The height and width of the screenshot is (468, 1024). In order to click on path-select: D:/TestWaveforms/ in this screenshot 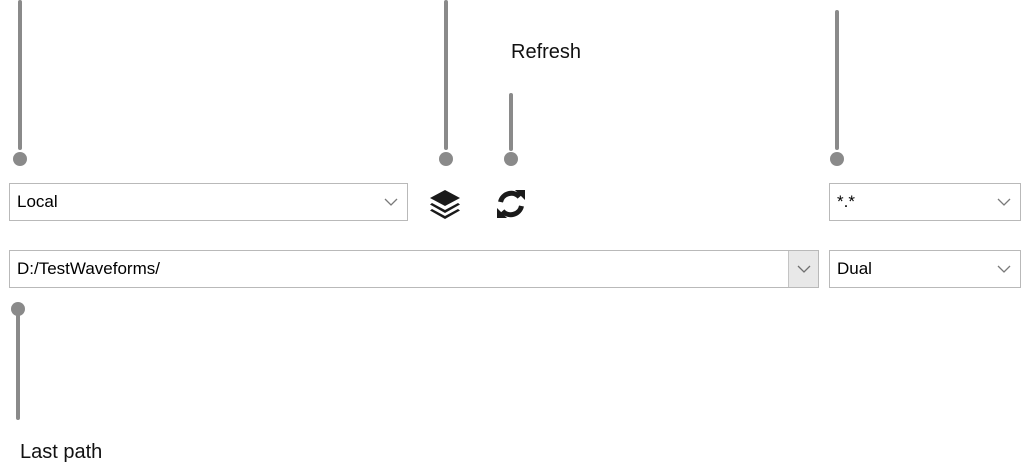, I will do `click(414, 269)`.